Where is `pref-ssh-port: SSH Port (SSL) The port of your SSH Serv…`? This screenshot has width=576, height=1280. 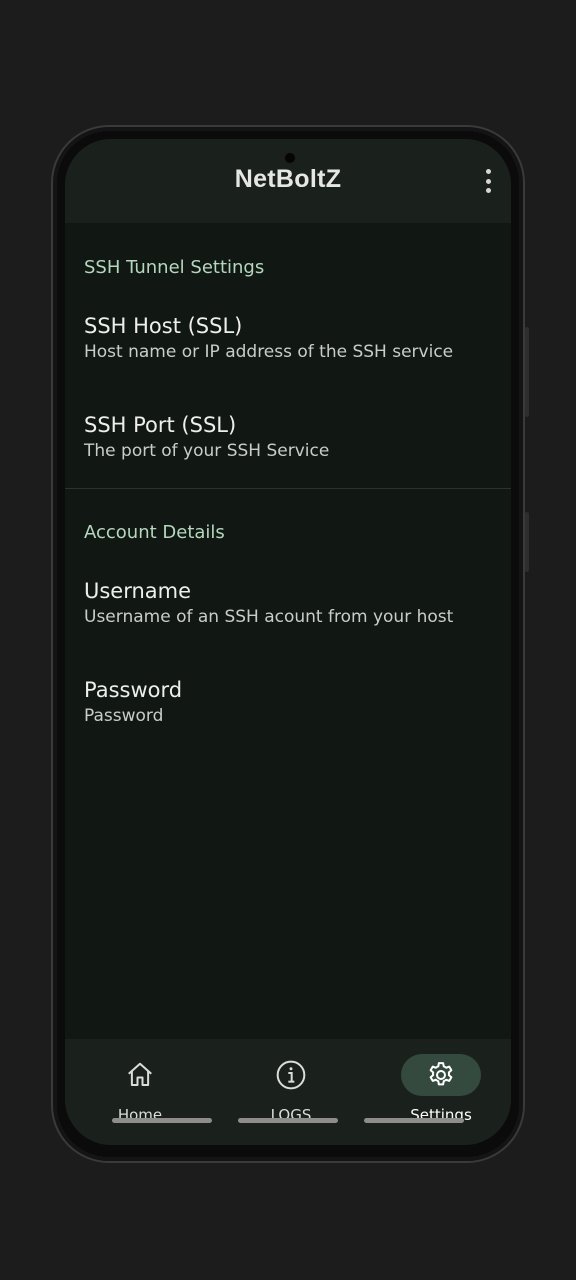 pref-ssh-port: SSH Port (SSL) The port of your SSH Serv… is located at coordinates (289, 437).